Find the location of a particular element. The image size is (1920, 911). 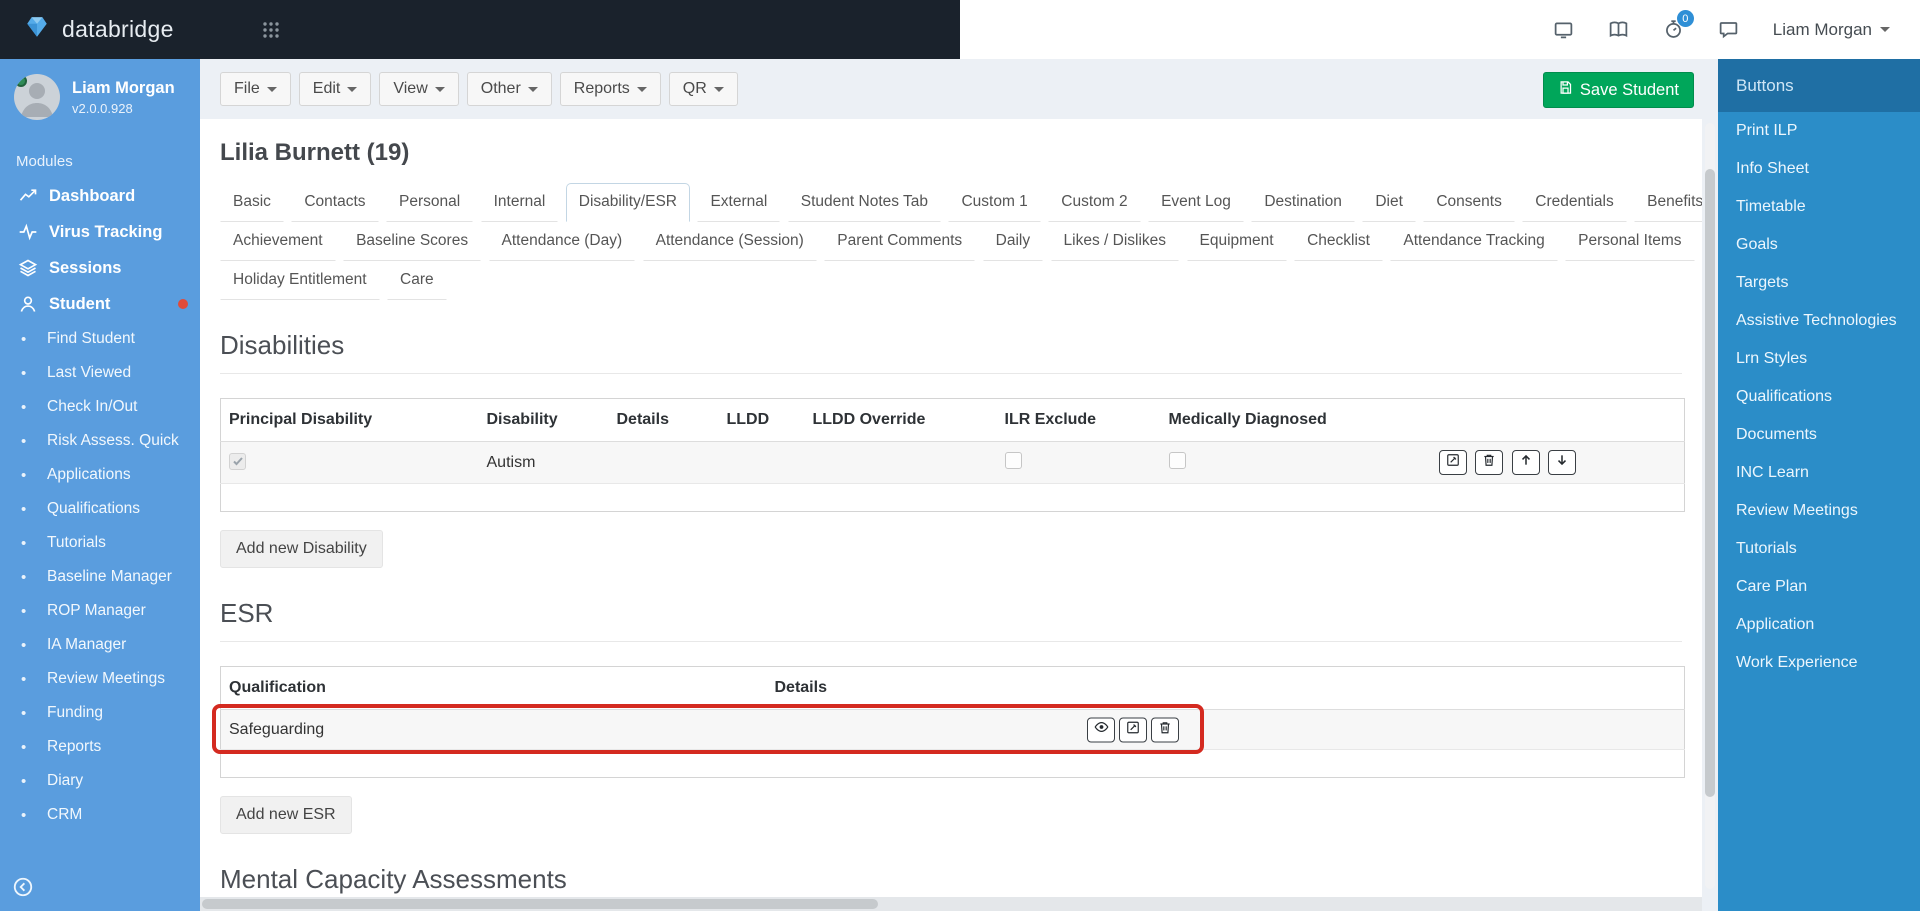

sidebar-item-tutorials: • Tutorials is located at coordinates (100, 543).